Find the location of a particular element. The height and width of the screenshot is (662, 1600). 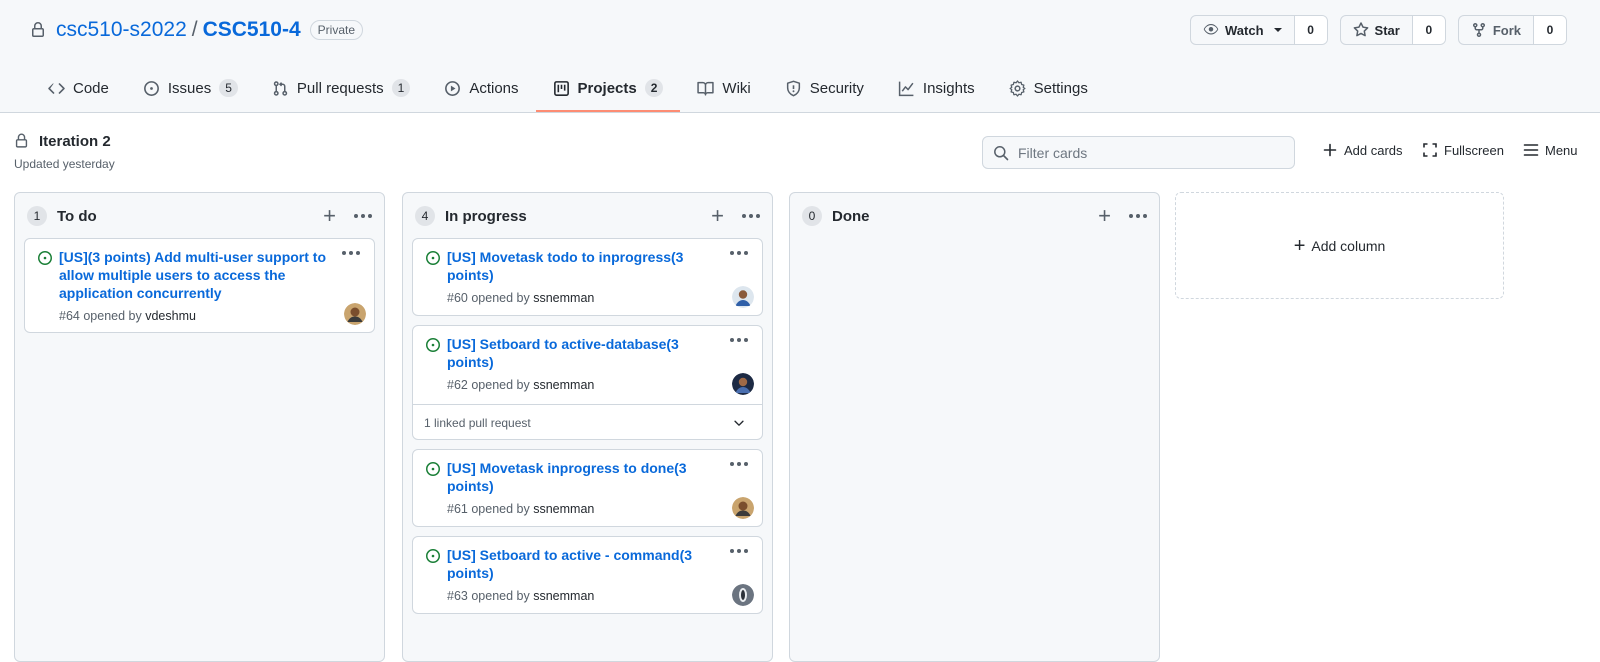

tab-security: Security is located at coordinates (824, 88).